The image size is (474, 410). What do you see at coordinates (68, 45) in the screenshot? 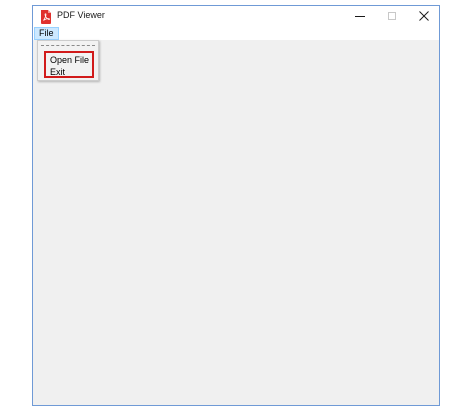
I see `menu-tearoff-line` at bounding box center [68, 45].